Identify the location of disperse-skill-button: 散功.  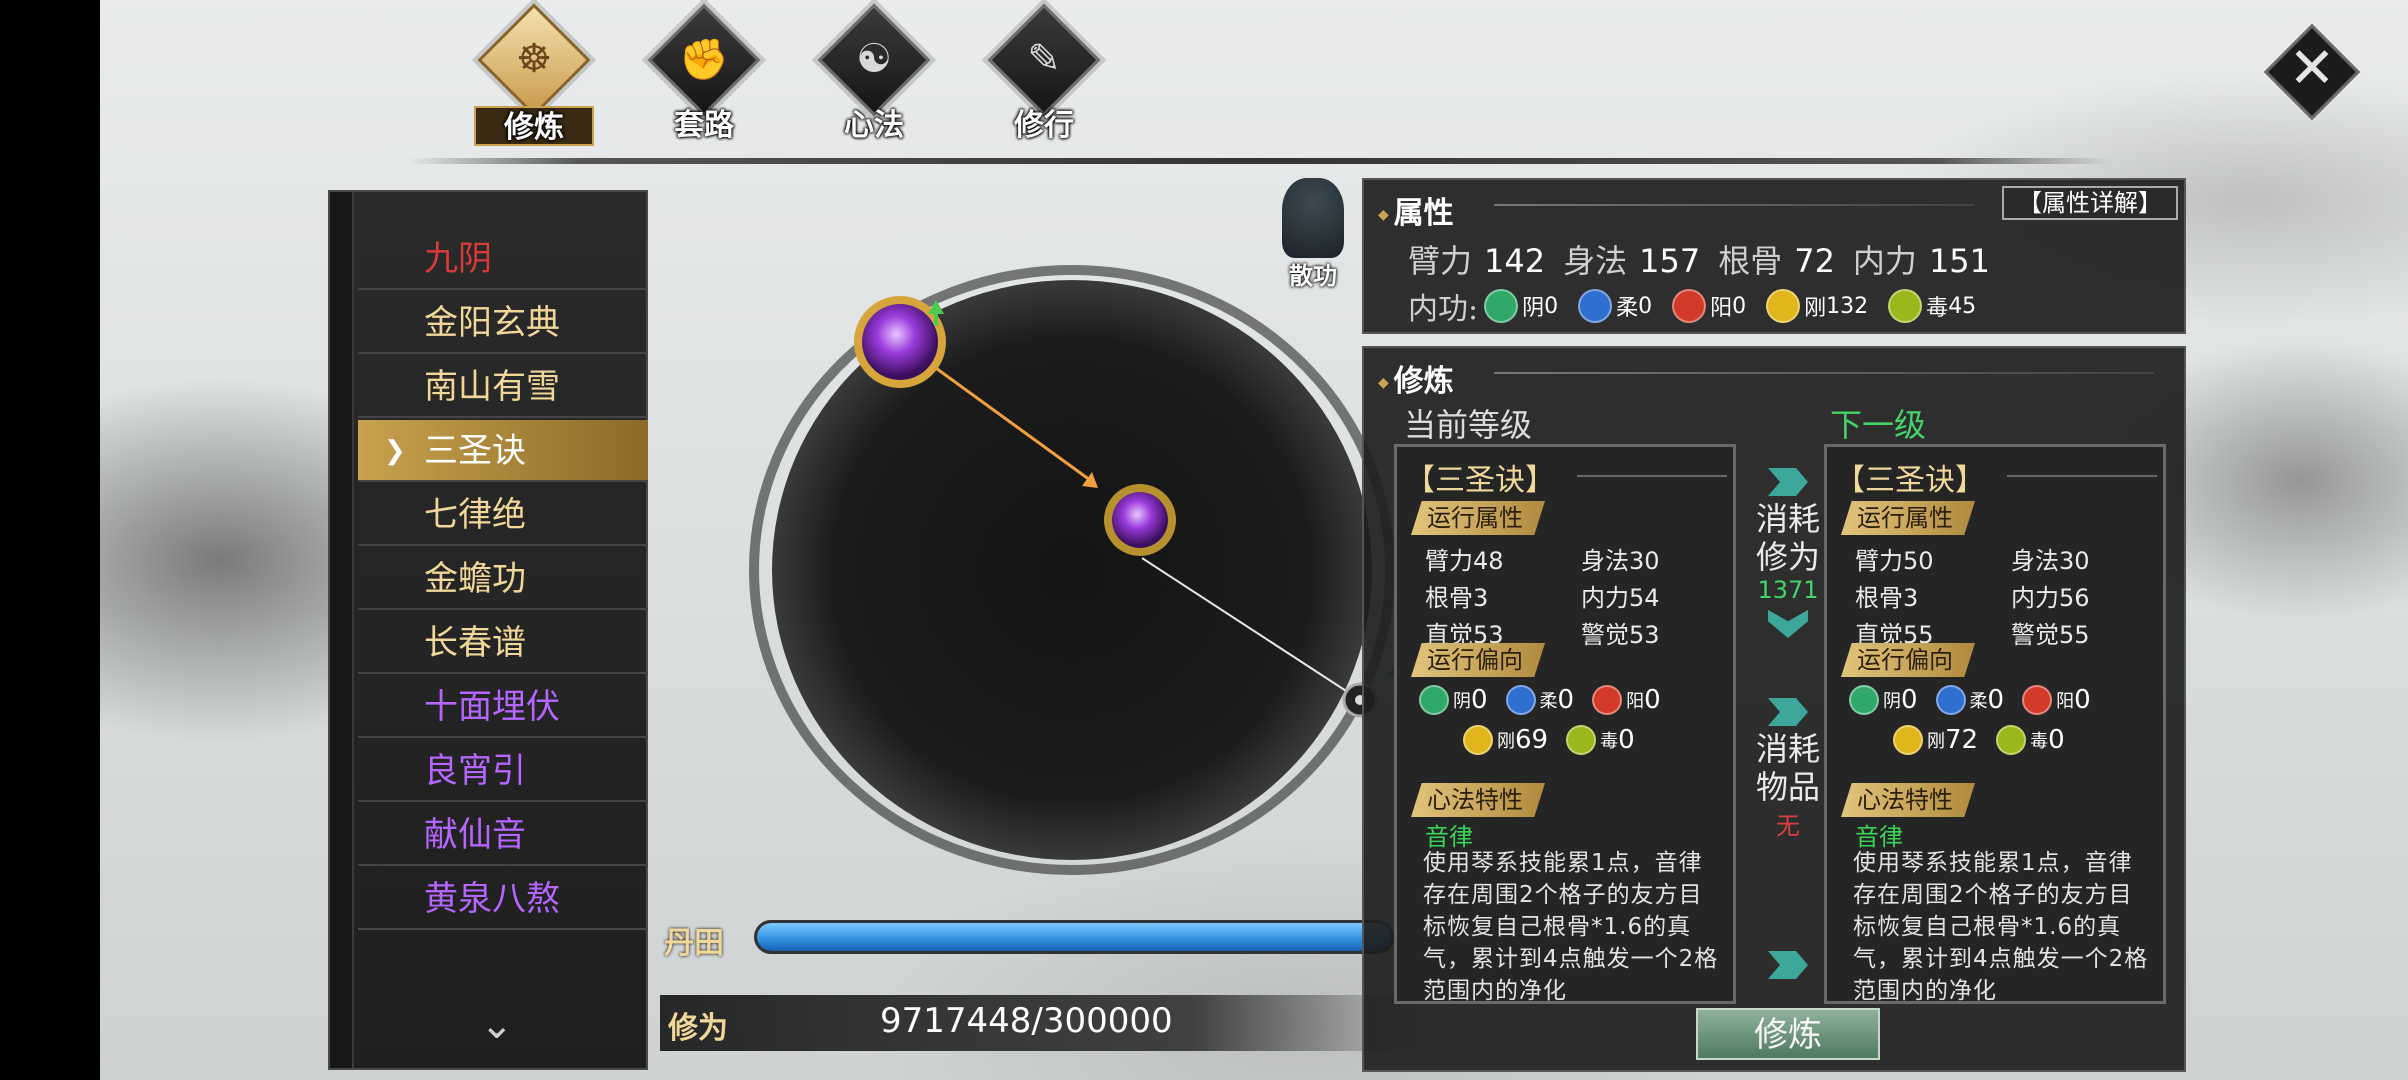
(1313, 234).